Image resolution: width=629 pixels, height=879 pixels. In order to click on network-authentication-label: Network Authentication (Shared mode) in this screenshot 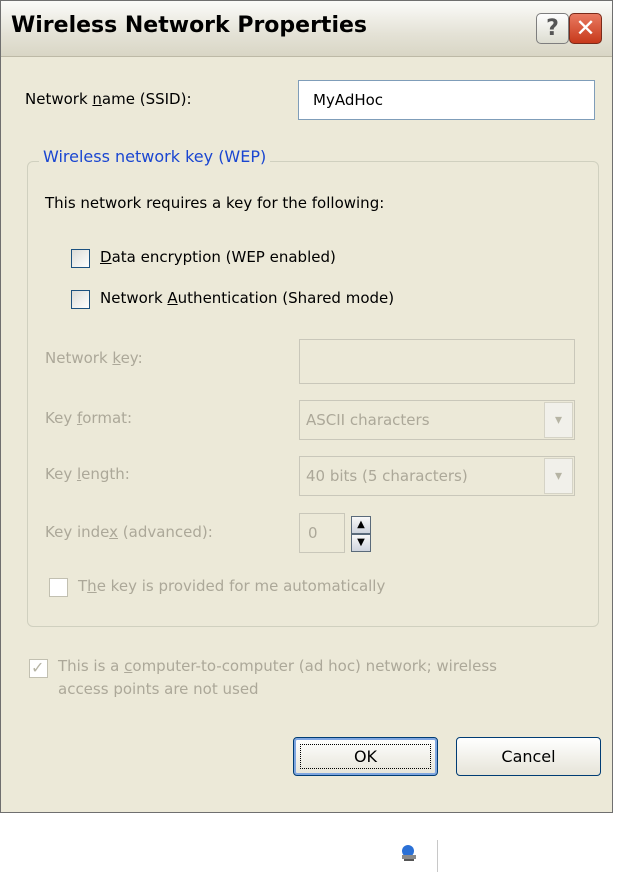, I will do `click(247, 298)`.